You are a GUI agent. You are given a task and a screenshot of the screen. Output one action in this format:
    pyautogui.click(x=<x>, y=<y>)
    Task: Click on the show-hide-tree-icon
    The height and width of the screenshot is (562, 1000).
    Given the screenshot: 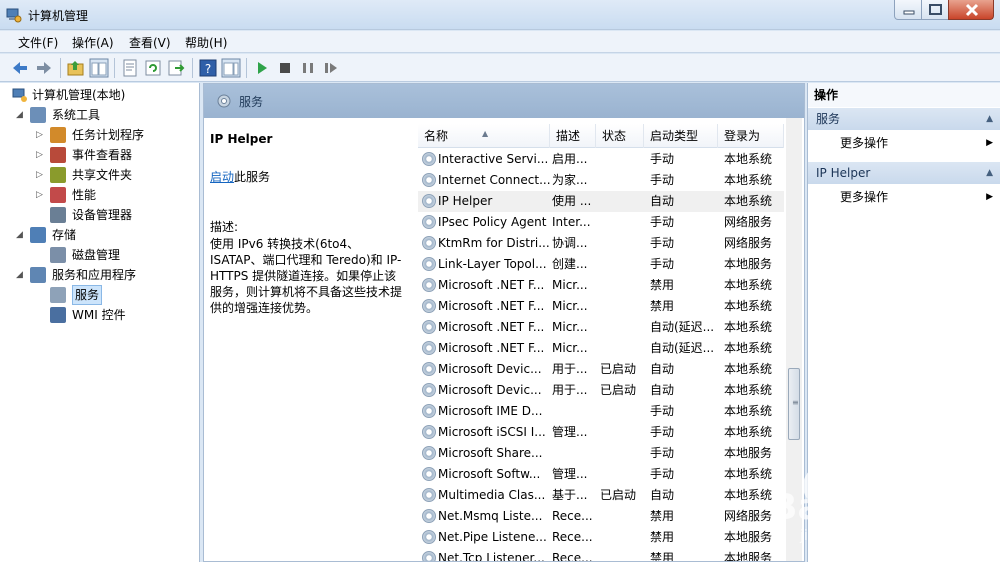 What is the action you would take?
    pyautogui.click(x=99, y=68)
    